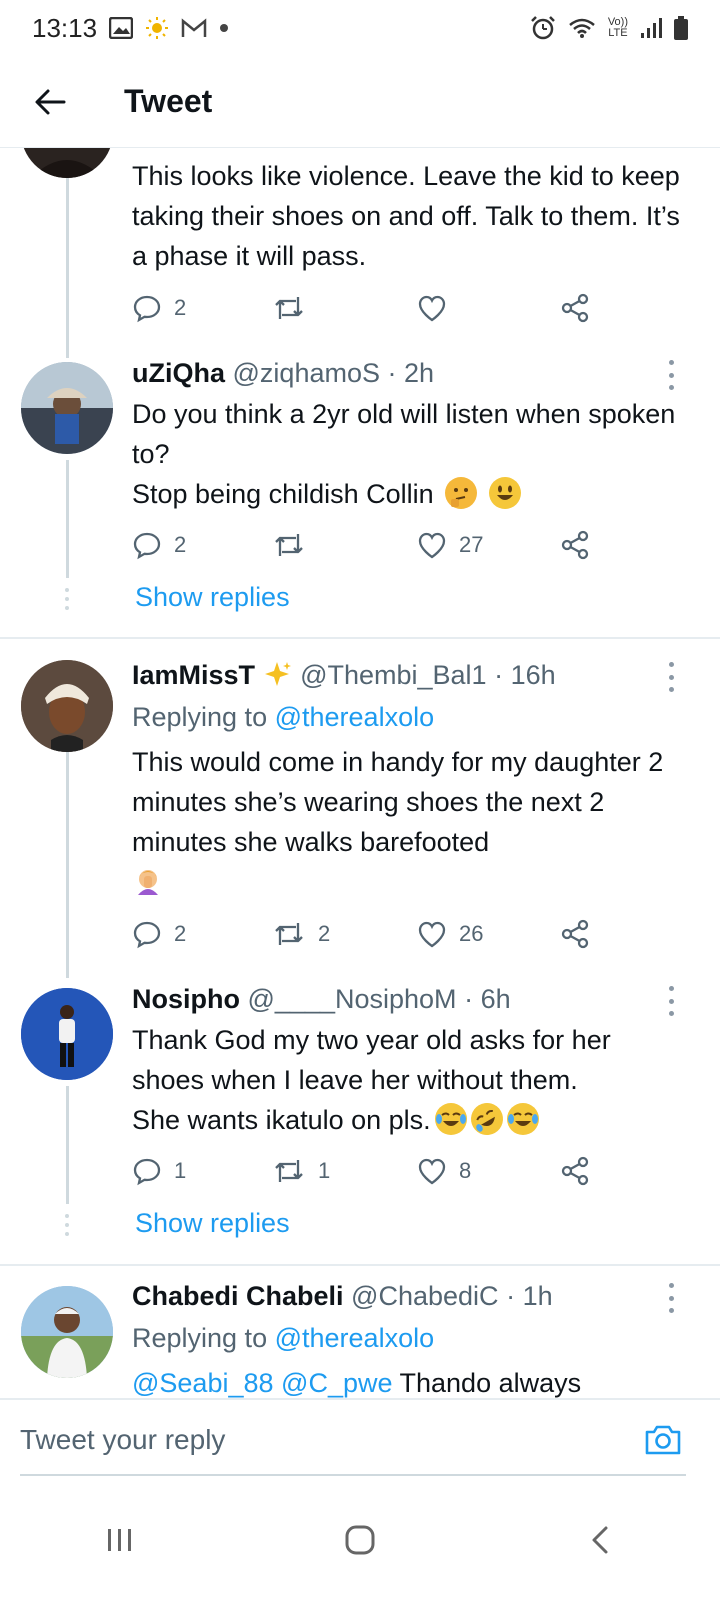 This screenshot has height=1600, width=720. Describe the element at coordinates (224, 28) in the screenshot. I see `notification-dot-icon` at that location.